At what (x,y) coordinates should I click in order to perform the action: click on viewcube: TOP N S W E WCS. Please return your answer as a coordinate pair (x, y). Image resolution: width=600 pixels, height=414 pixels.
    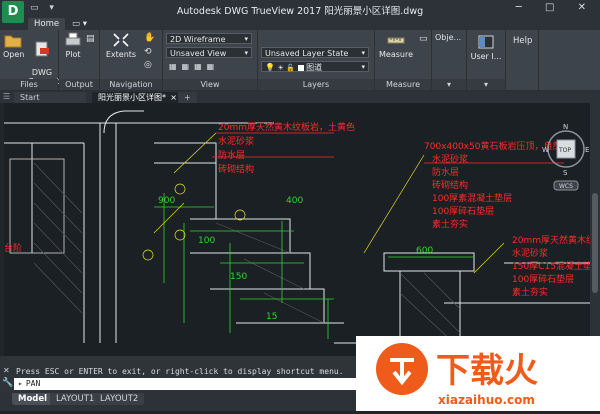
    Looking at the image, I should click on (565, 157).